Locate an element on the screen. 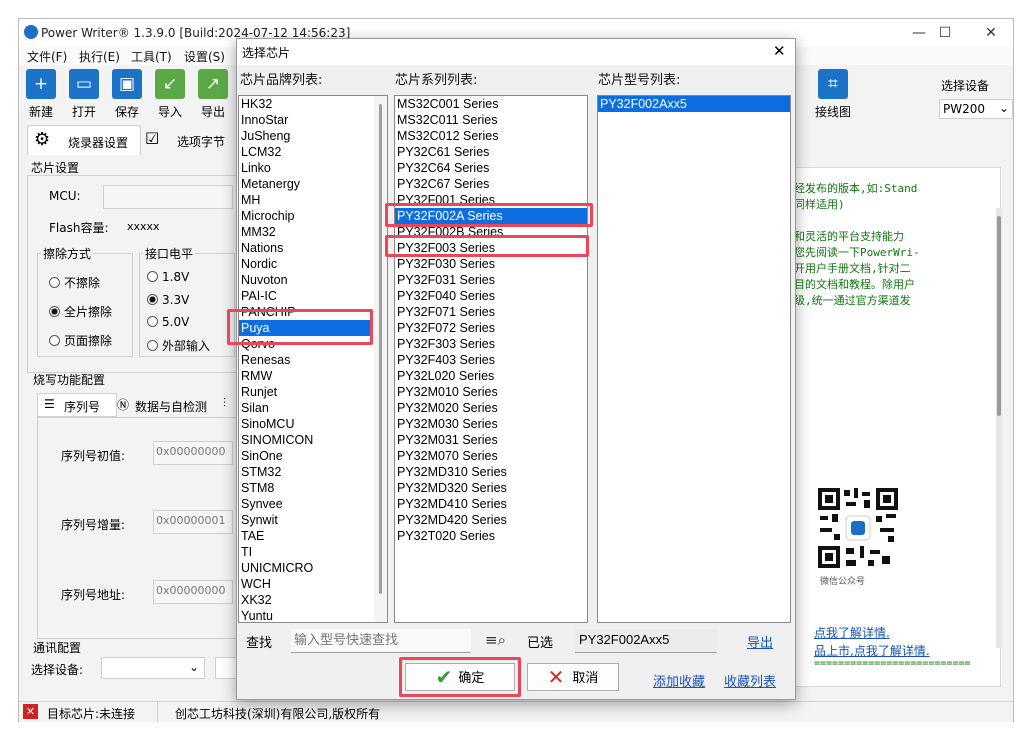 The height and width of the screenshot is (741, 1034). cancel-button: ✕ 取消 is located at coordinates (573, 677).